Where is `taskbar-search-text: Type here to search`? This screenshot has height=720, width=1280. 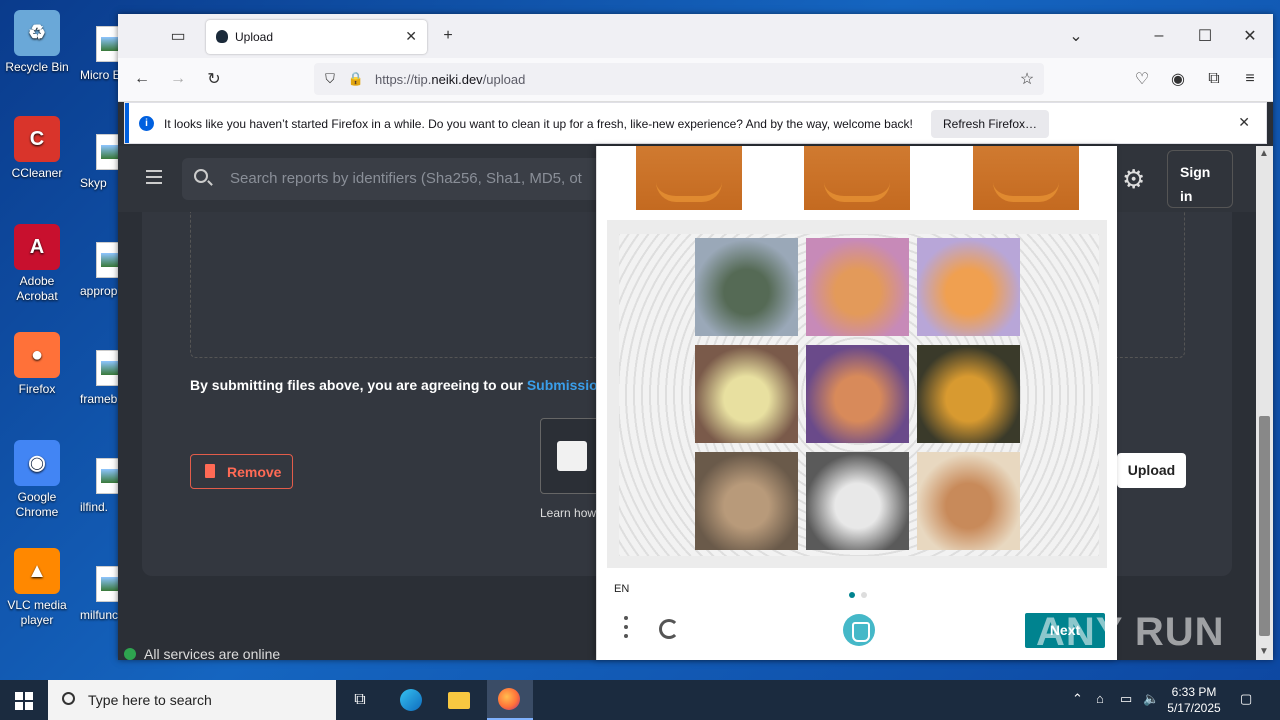
taskbar-search-text: Type here to search is located at coordinates (150, 700).